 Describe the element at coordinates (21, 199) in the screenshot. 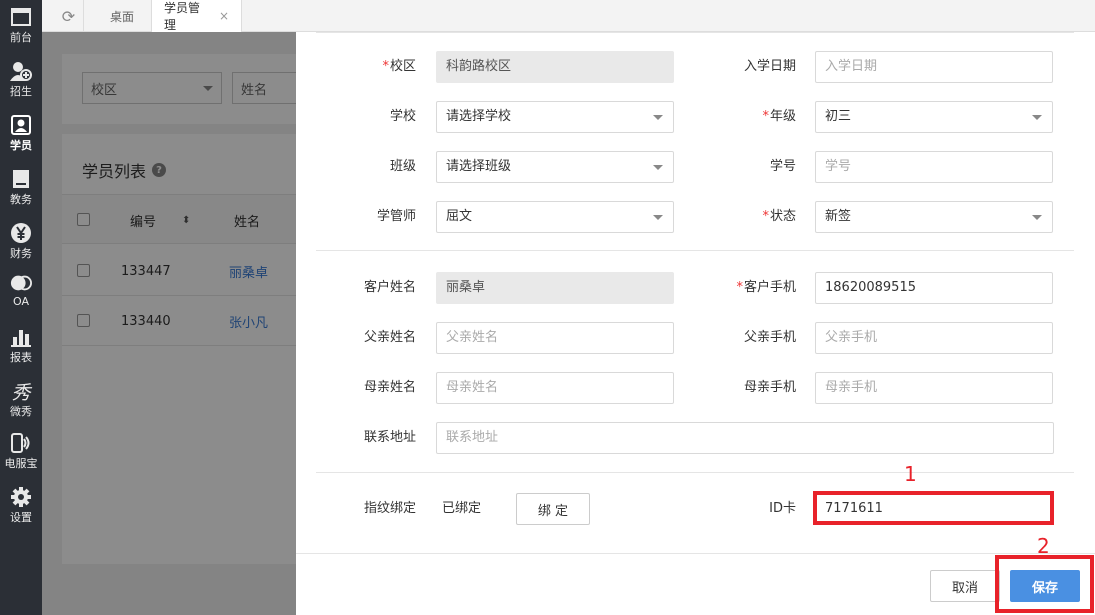

I see `sidebar-label: 教务` at that location.